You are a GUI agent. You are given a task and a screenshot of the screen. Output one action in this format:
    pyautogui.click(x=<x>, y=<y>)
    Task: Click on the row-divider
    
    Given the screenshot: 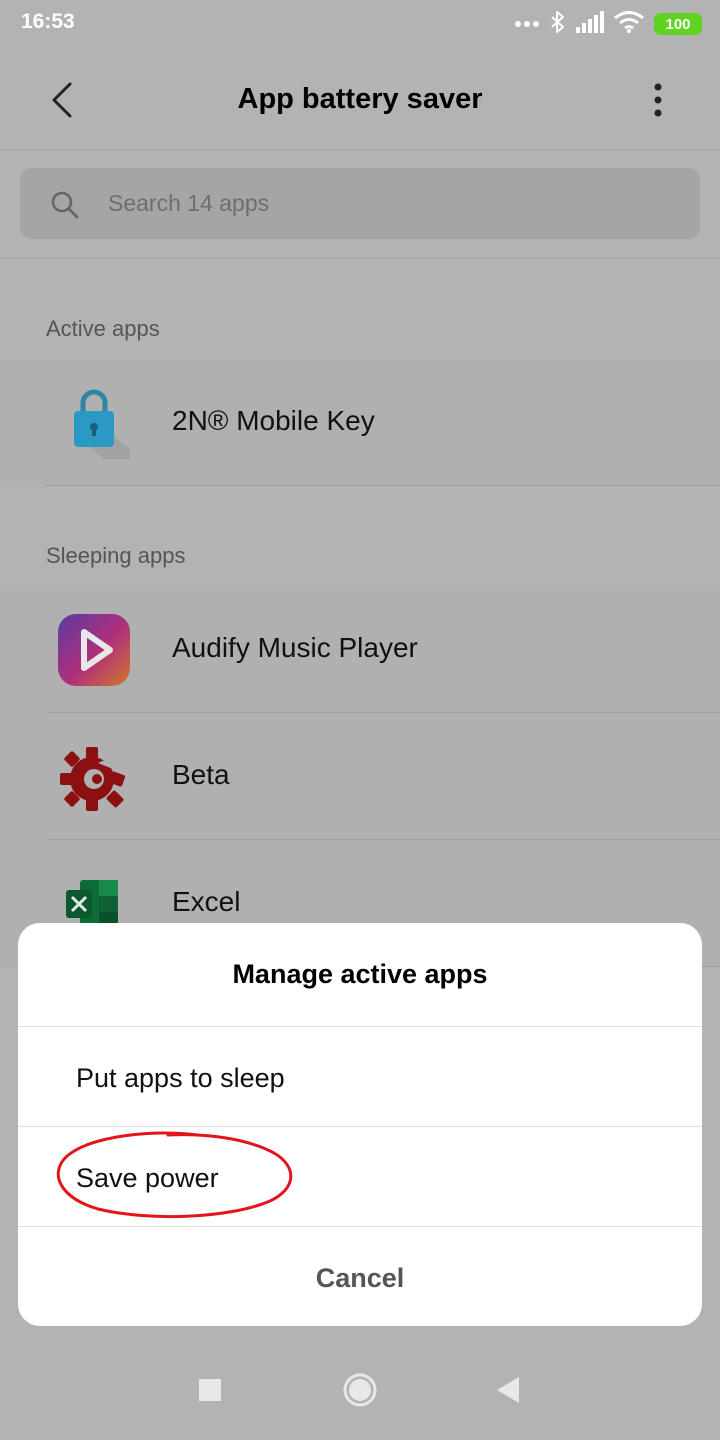 What is the action you would take?
    pyautogui.click(x=383, y=485)
    